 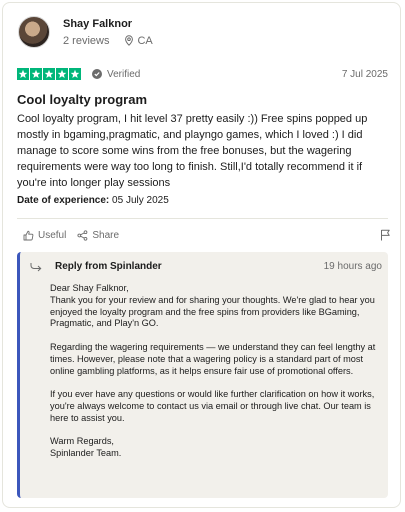 What do you see at coordinates (63, 200) in the screenshot?
I see `experience-label: Date of experience:` at bounding box center [63, 200].